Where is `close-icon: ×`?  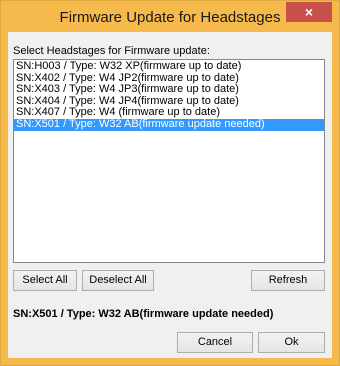 close-icon: × is located at coordinates (309, 12).